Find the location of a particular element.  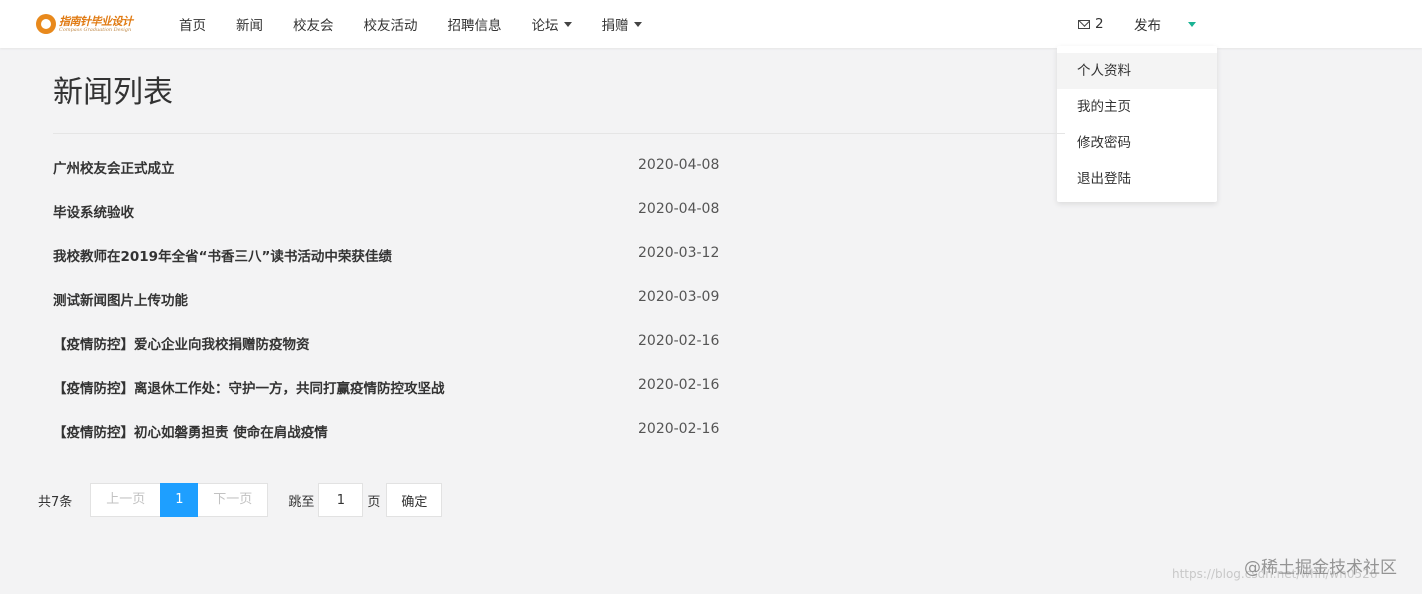

watermark-brand: @稀土掘金技术社区 is located at coordinates (1320, 568).